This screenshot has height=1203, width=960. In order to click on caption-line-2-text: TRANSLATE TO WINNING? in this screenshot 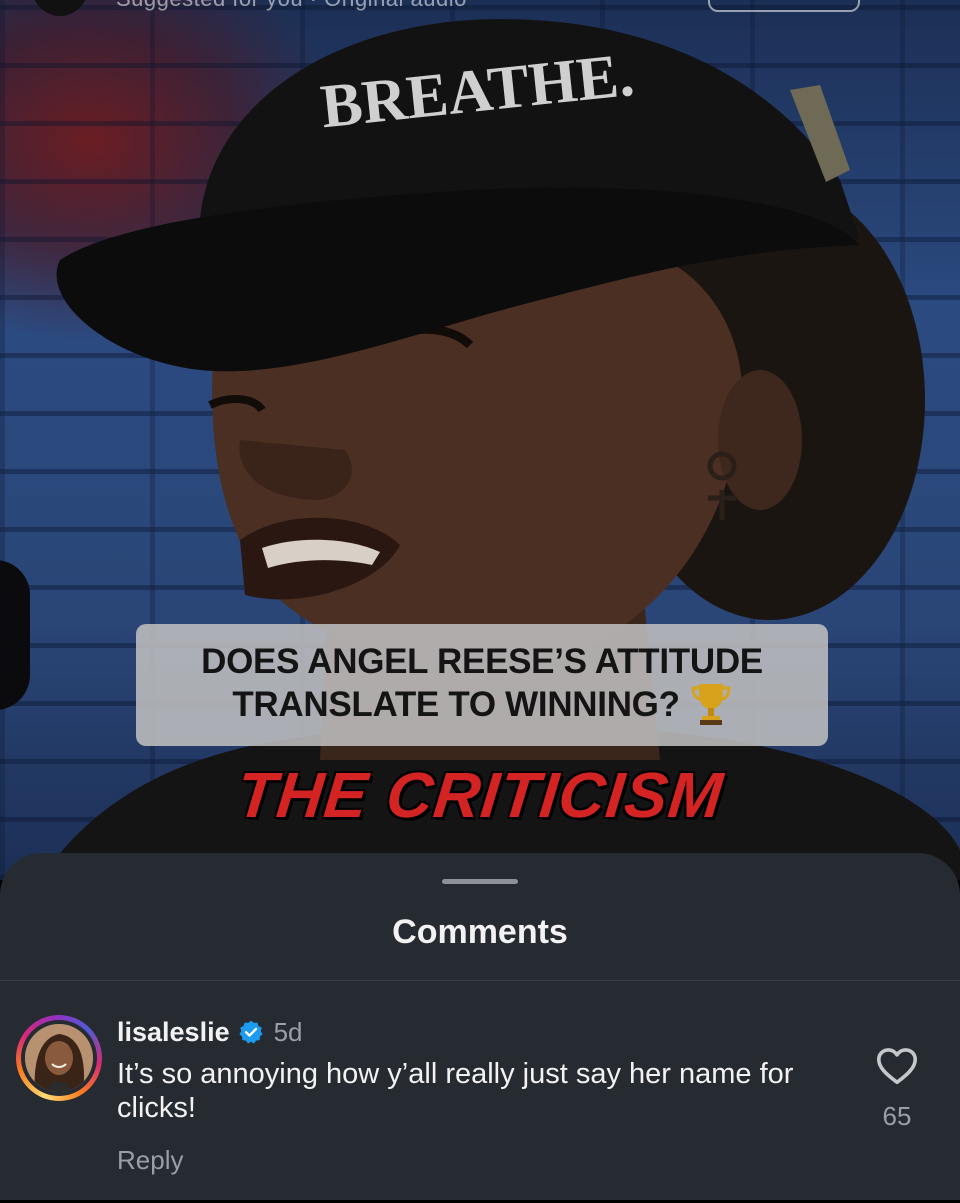, I will do `click(456, 704)`.